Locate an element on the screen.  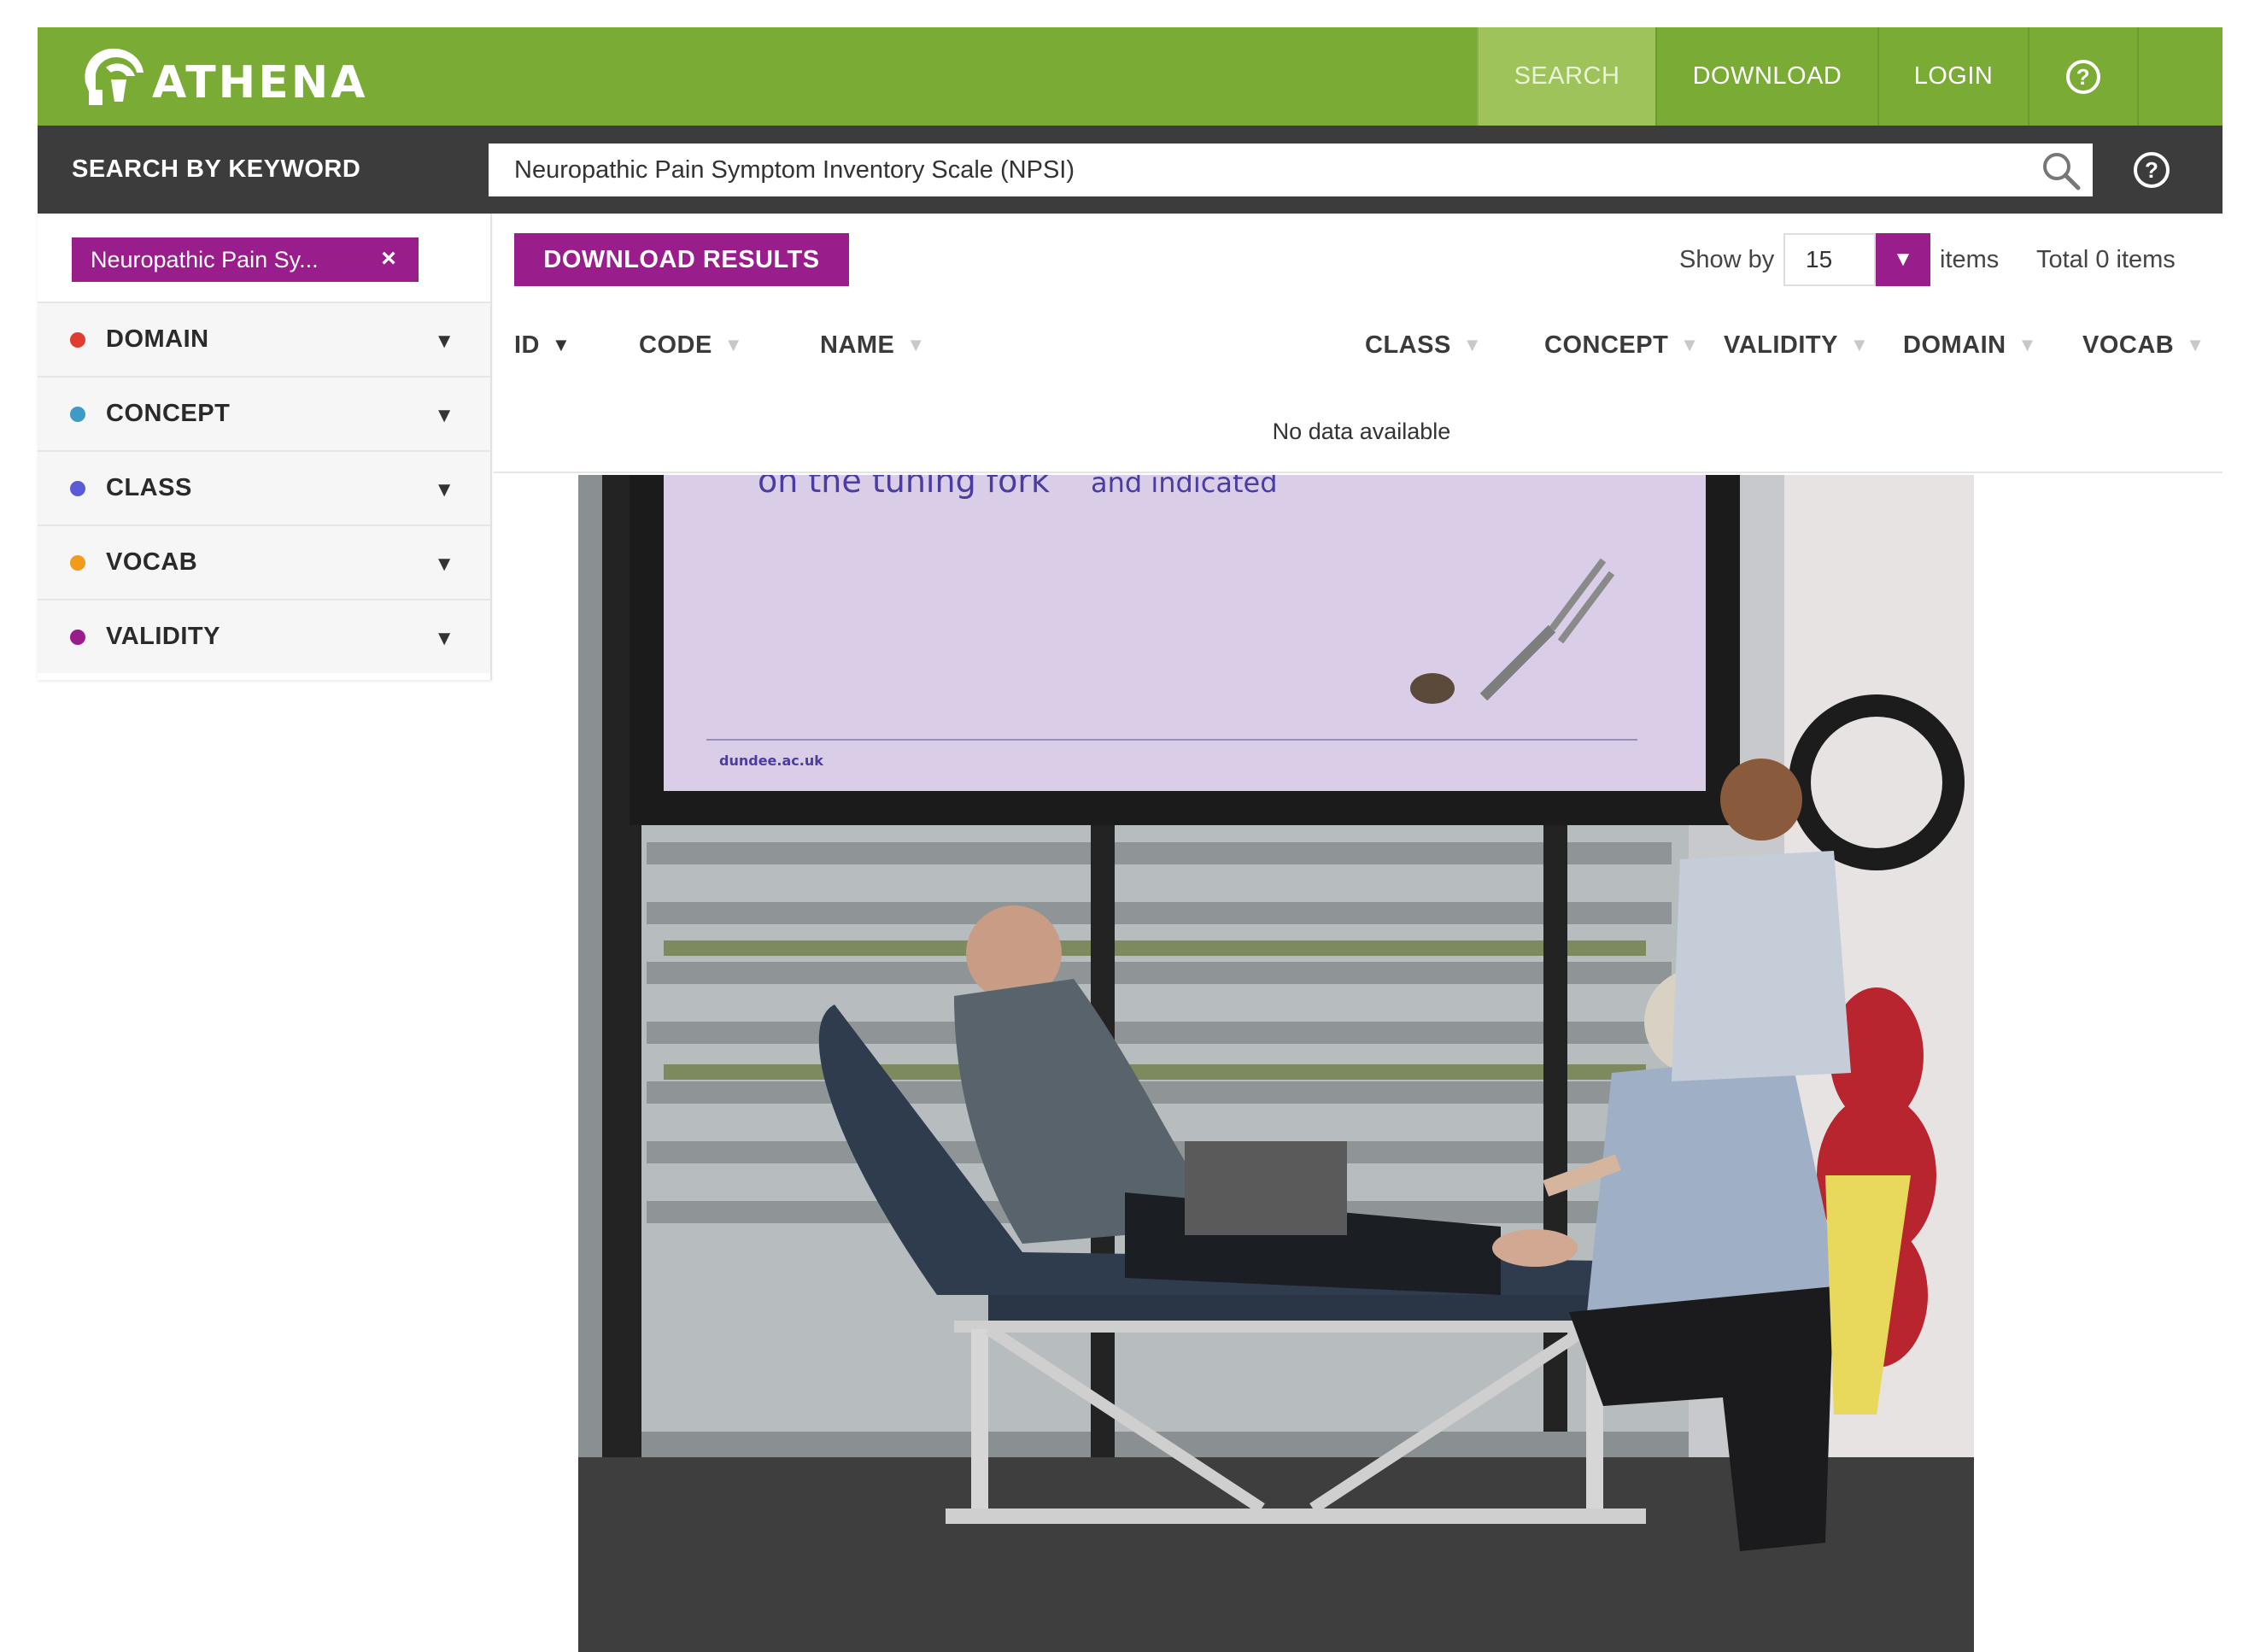
column-header-code: CODE ▼ is located at coordinates (691, 345).